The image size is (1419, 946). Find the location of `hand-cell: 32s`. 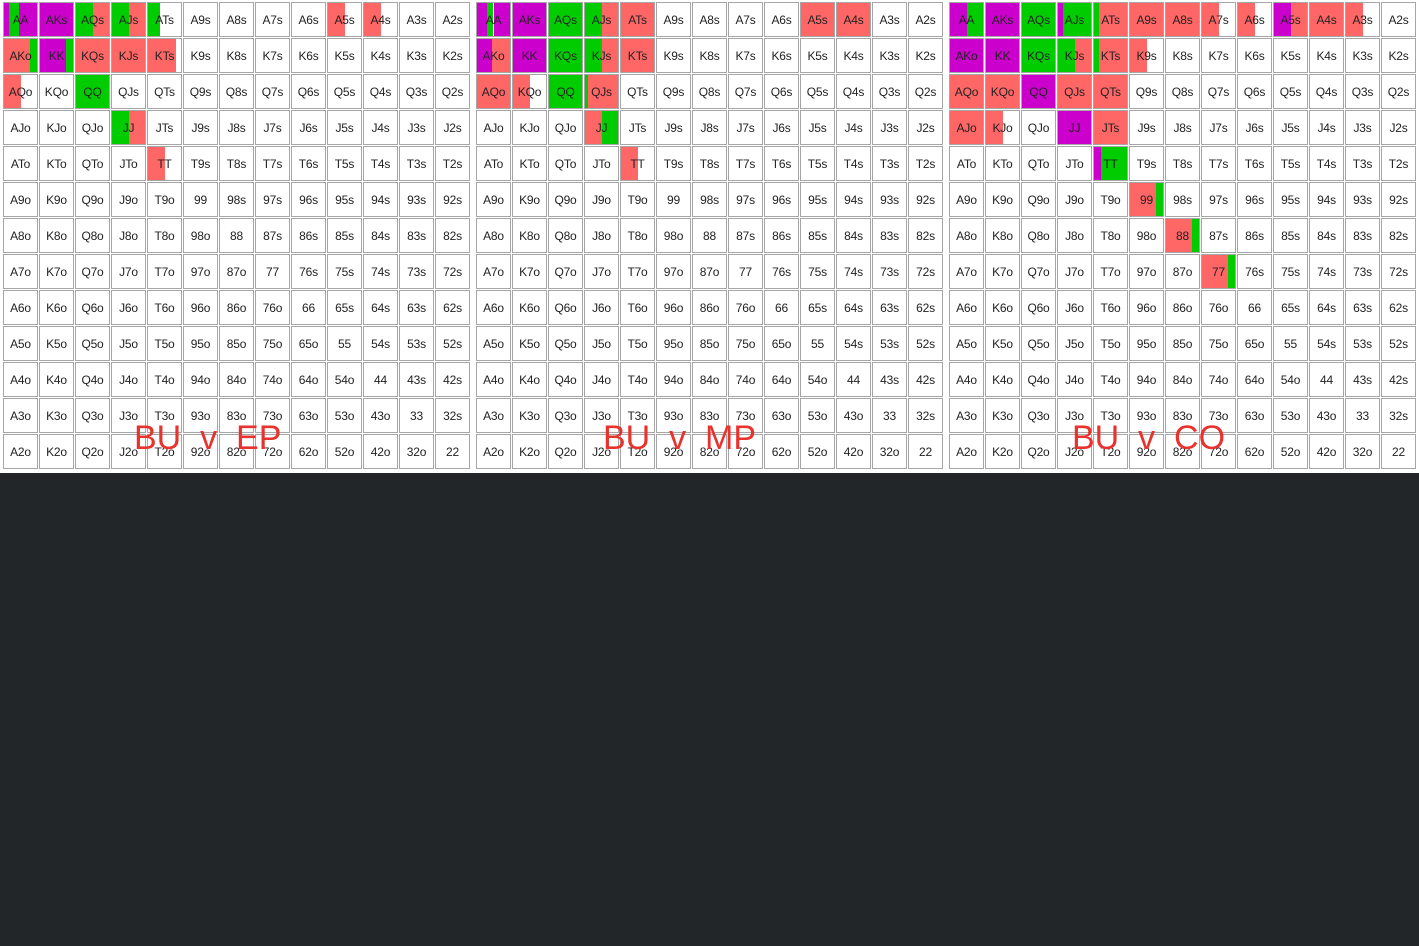

hand-cell: 32s is located at coordinates (925, 415).